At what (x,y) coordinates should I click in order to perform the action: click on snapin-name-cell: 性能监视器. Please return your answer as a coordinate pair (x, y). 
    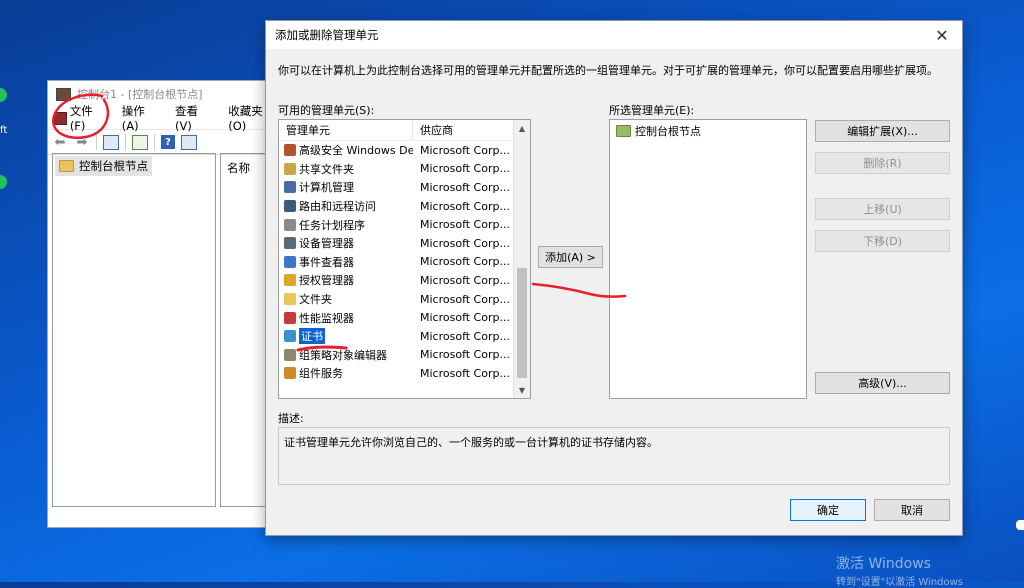
    Looking at the image, I should click on (346, 318).